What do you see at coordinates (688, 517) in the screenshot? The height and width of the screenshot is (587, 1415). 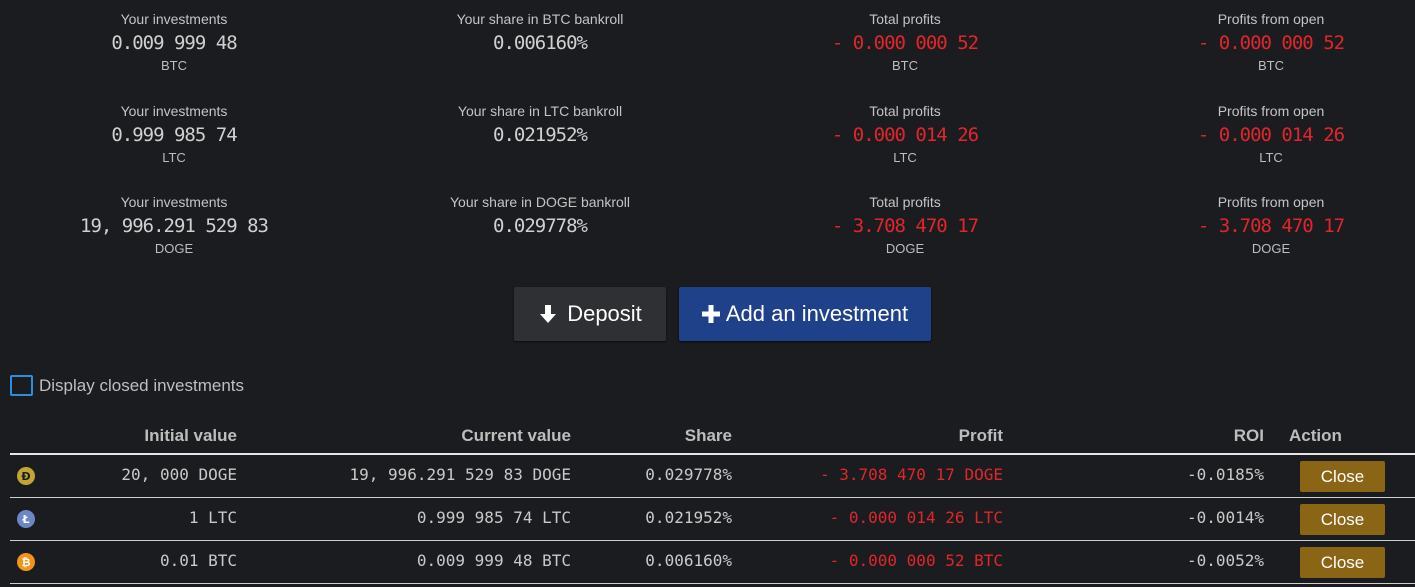 I see `cell-share: 0.021952%` at bounding box center [688, 517].